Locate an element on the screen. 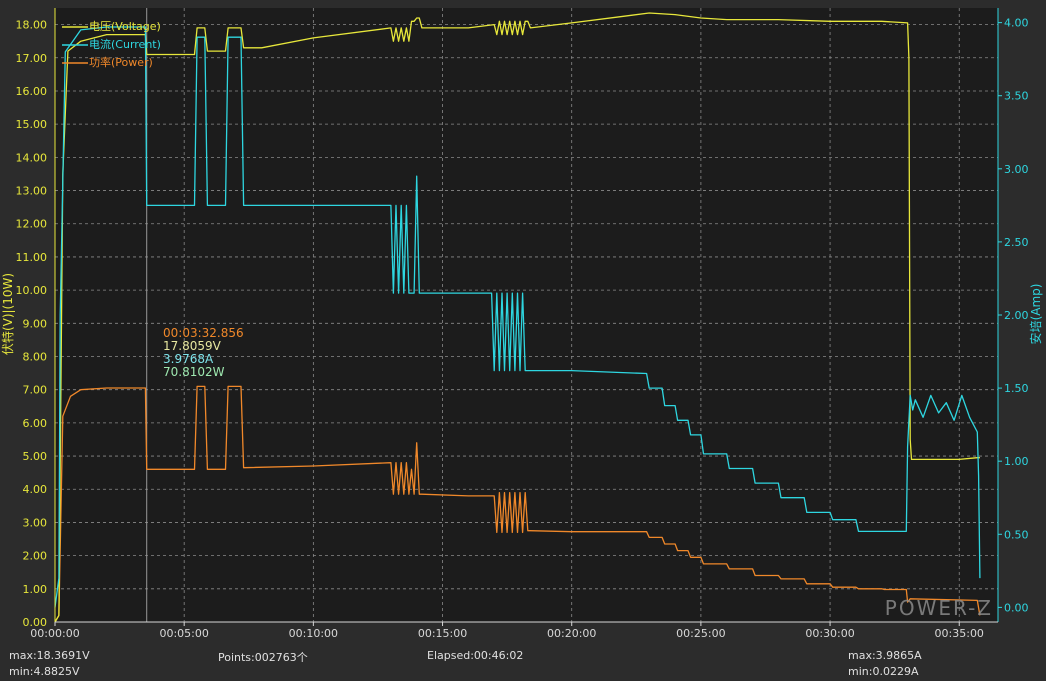 The height and width of the screenshot is (681, 1046). max-current: max:3.9865A is located at coordinates (885, 655).